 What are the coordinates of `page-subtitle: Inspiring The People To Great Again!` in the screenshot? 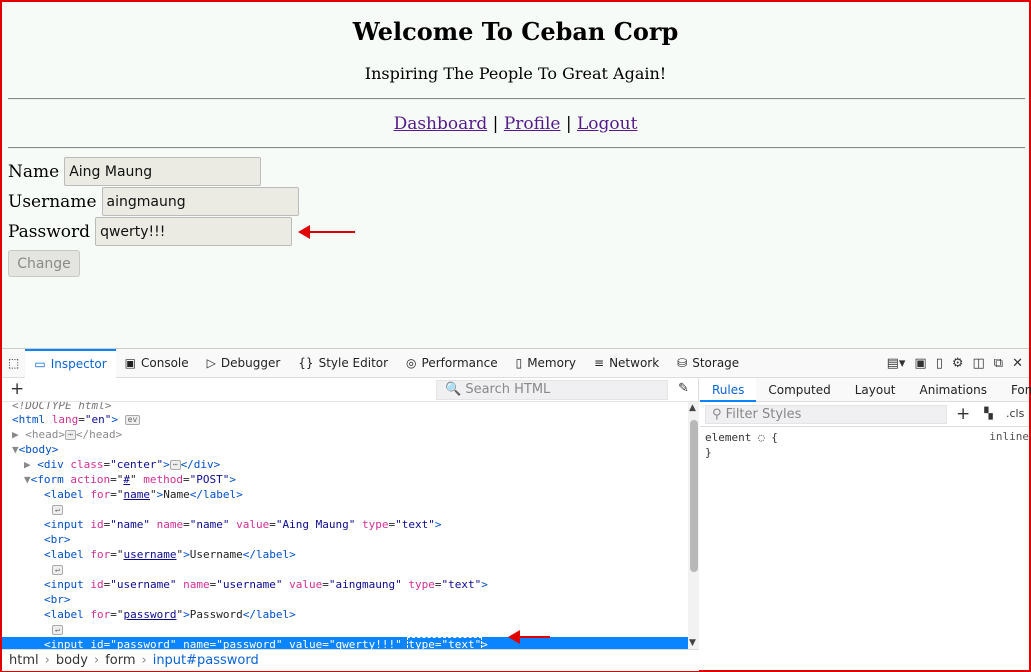 It's located at (515, 73).